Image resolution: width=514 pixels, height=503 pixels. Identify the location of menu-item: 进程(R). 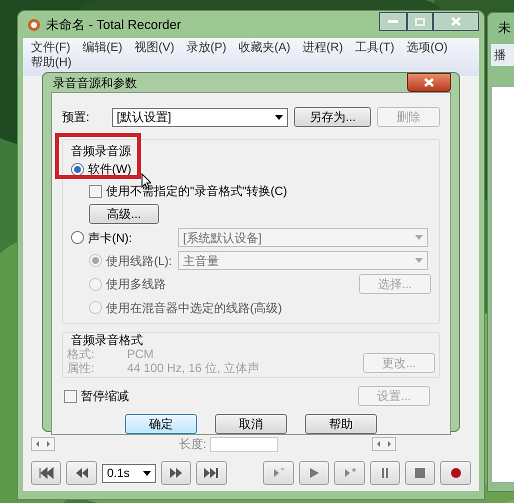
(322, 47).